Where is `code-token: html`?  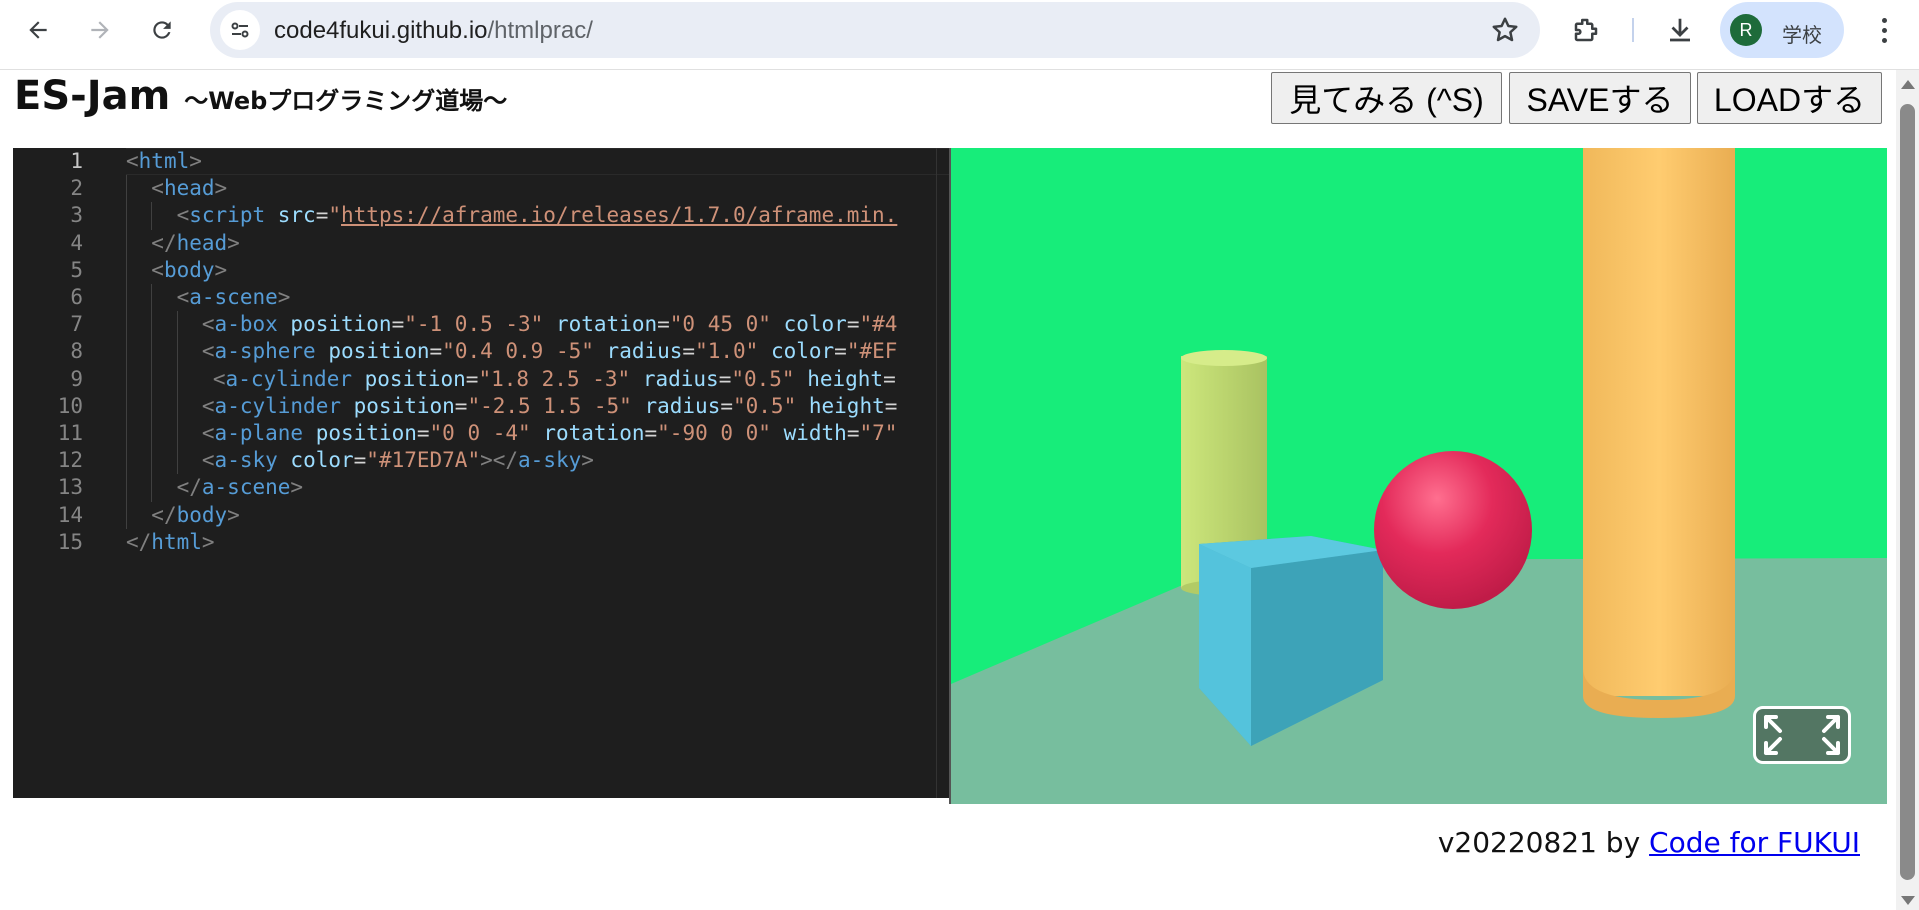
code-token: html is located at coordinates (164, 161).